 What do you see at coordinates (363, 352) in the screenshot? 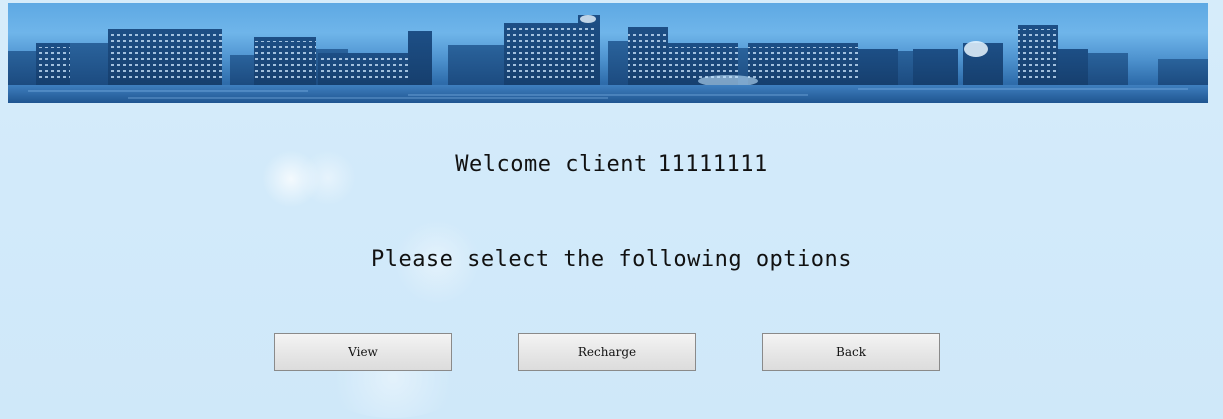
I see `view-button: View` at bounding box center [363, 352].